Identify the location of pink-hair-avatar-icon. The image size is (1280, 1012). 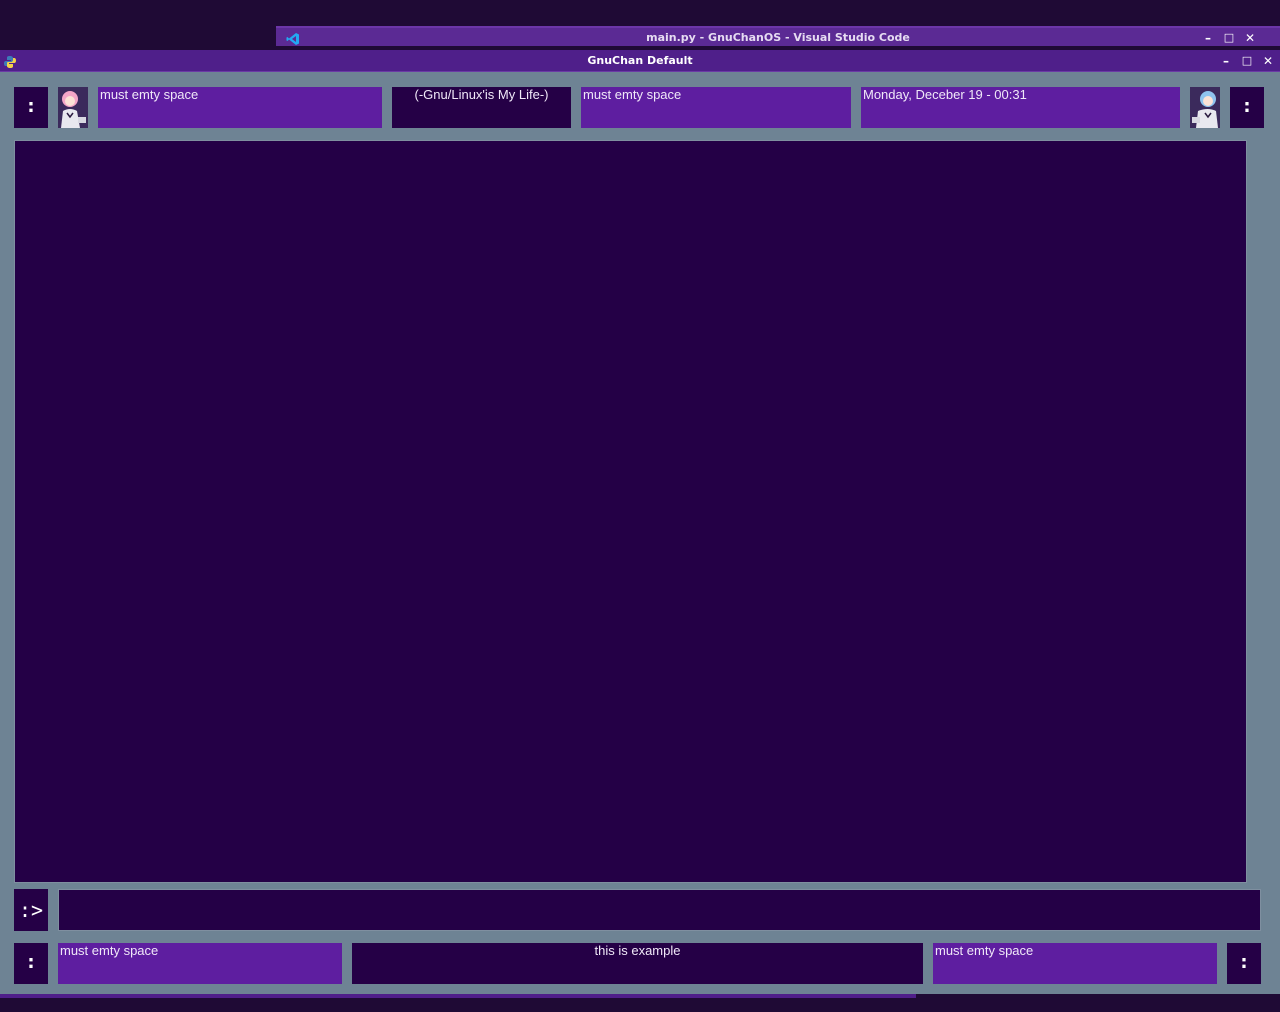
(73, 107).